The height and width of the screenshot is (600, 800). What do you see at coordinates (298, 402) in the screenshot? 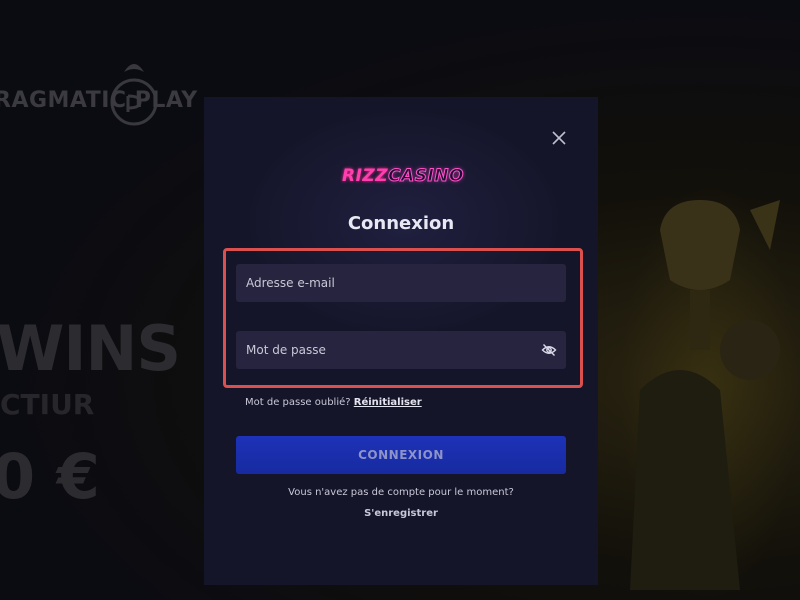
I see `forgot-password-text: Mot de passe oublié?` at bounding box center [298, 402].